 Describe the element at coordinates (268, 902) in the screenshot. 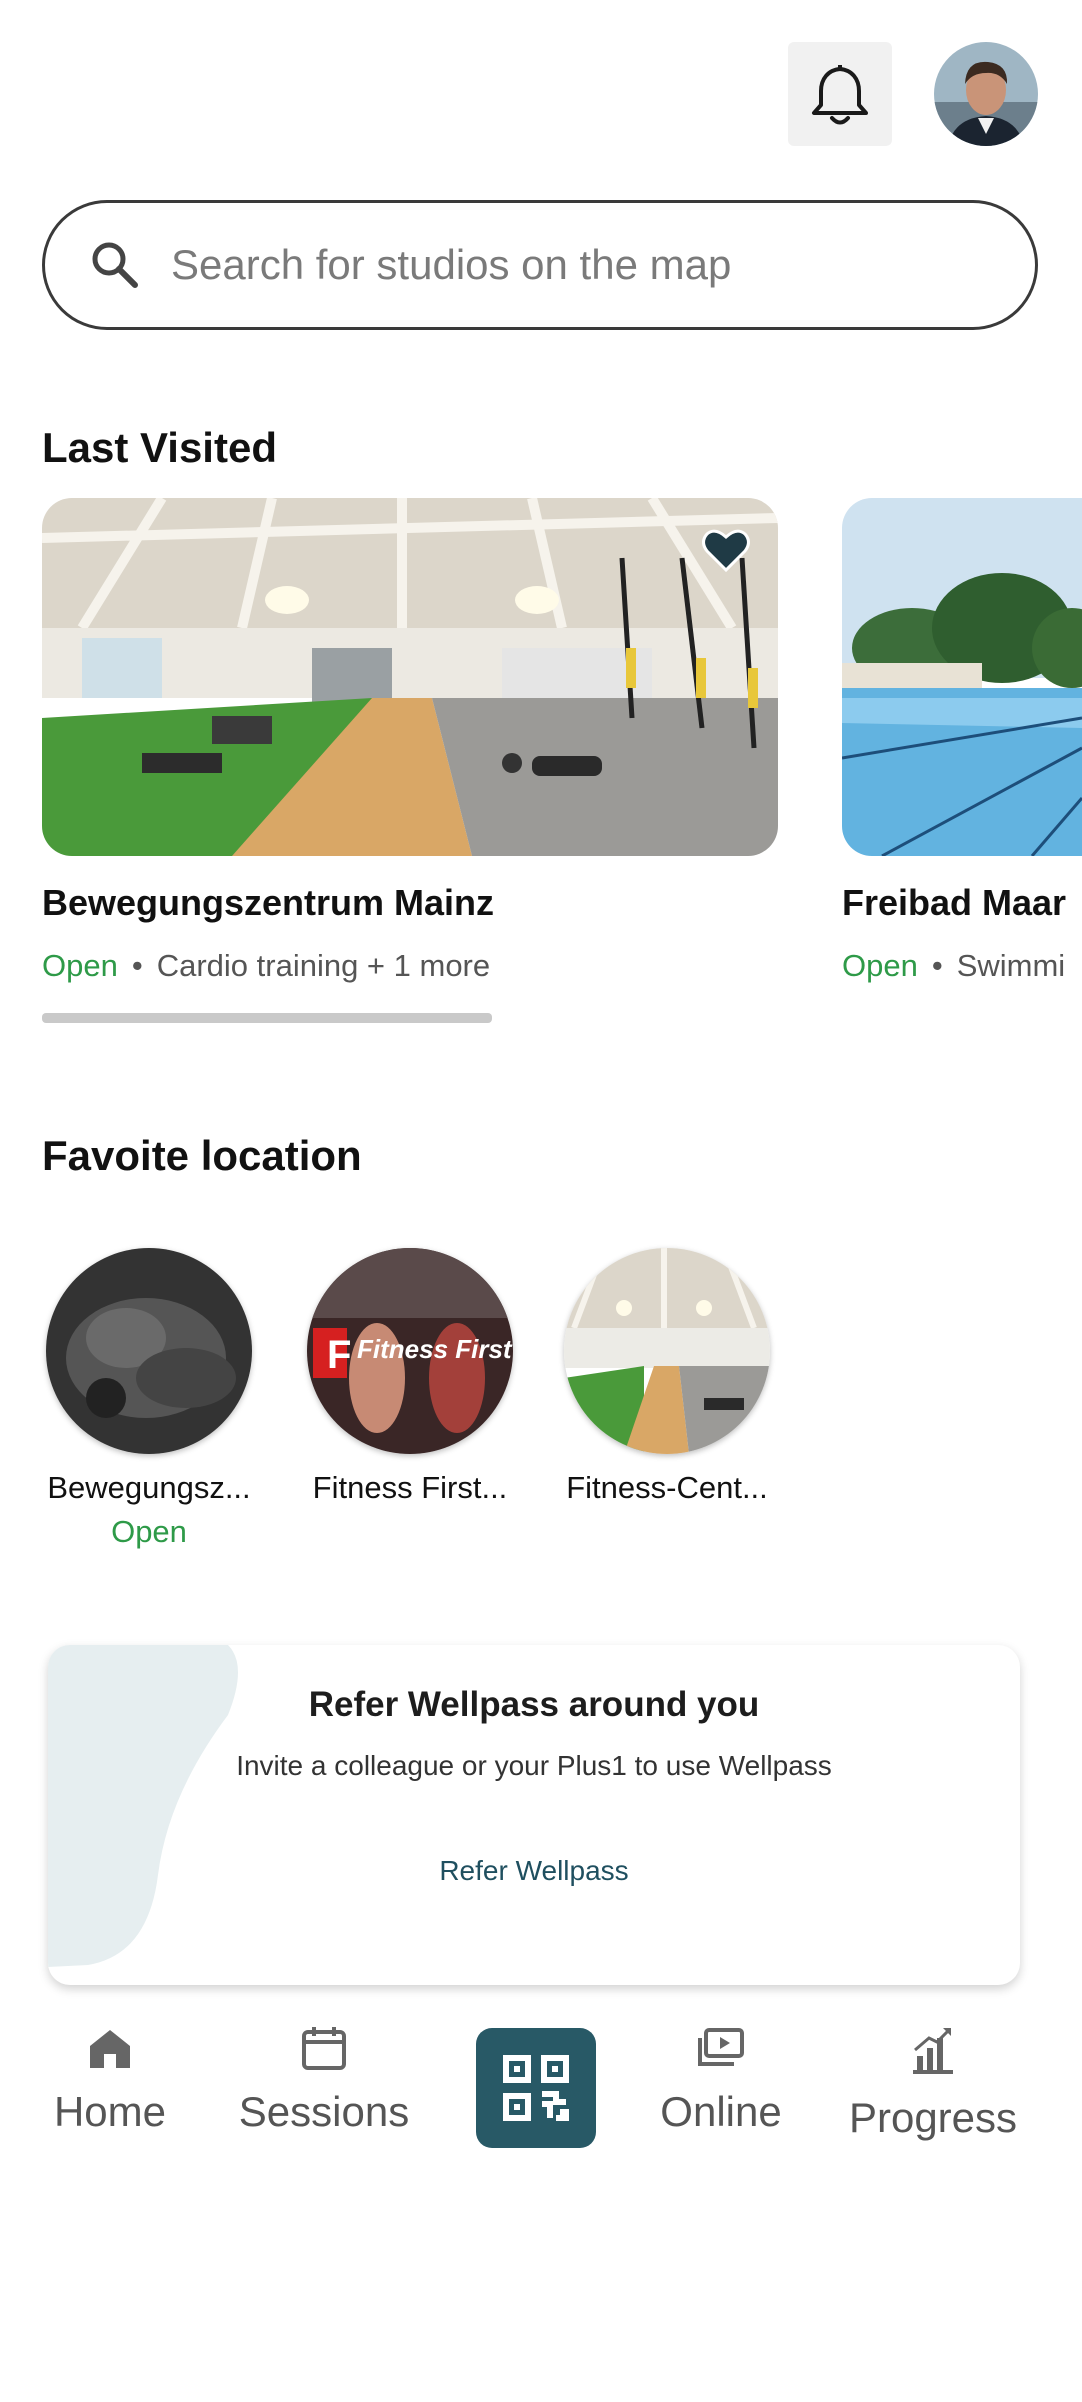

I see `studio-name: Bewegungszentrum Mainz` at that location.